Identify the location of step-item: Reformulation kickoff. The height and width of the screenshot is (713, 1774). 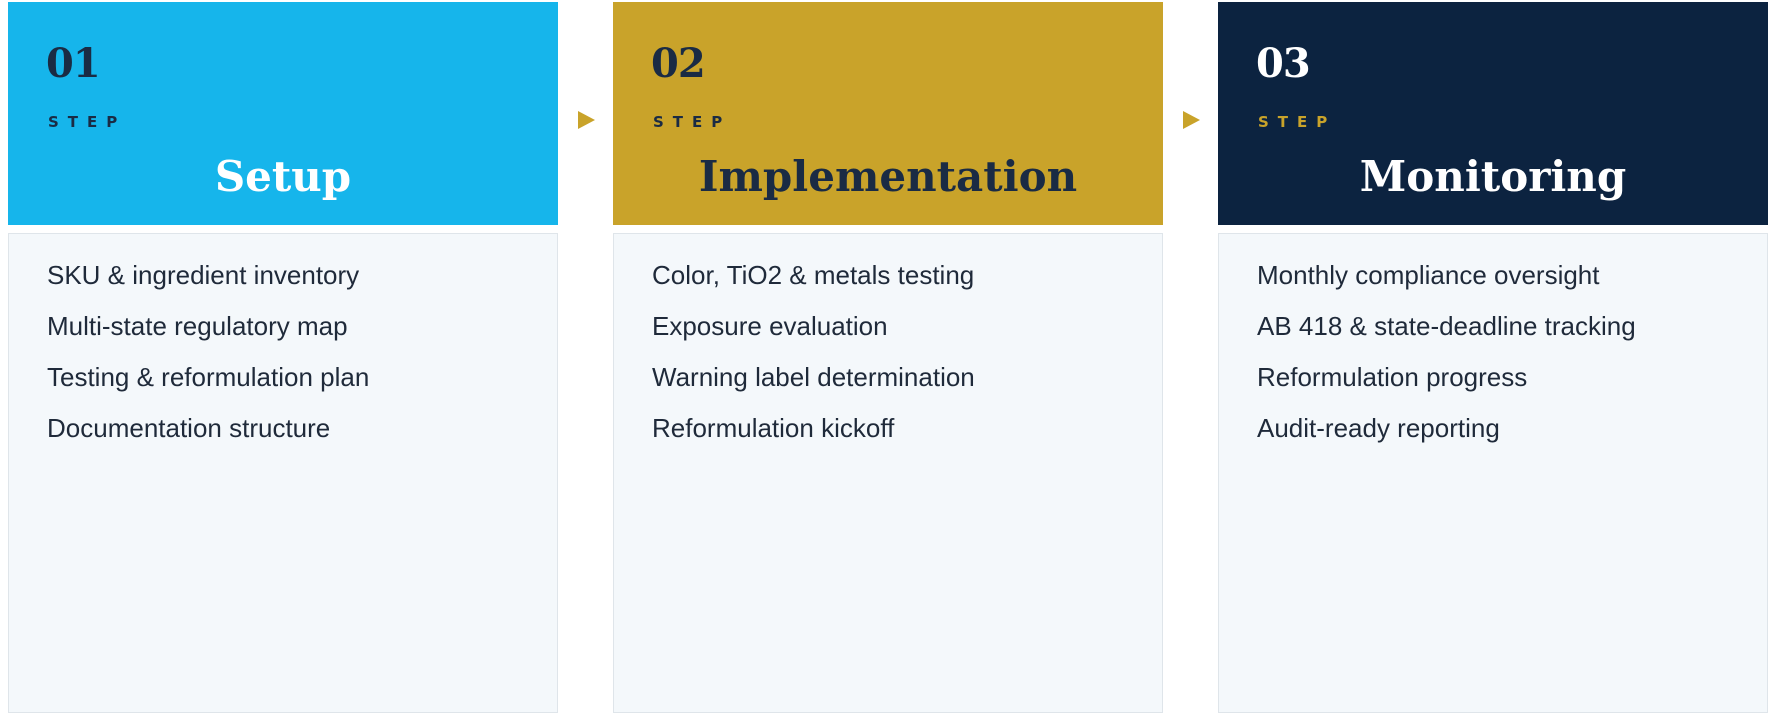
(773, 428).